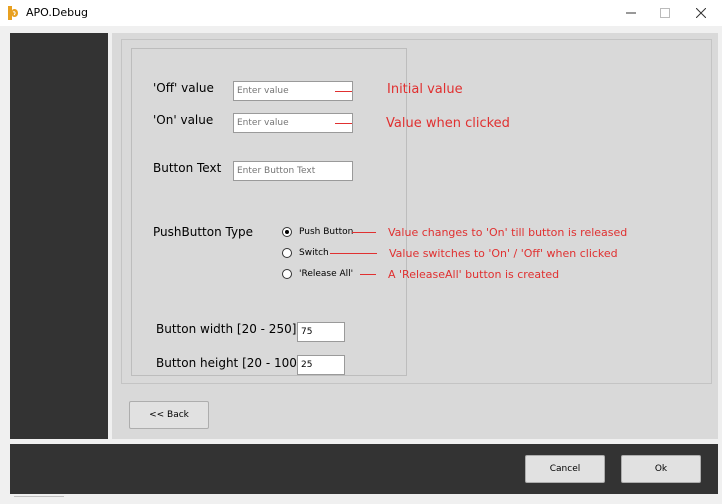 This screenshot has height=504, width=722. Describe the element at coordinates (364, 469) in the screenshot. I see `footer-bar` at that location.